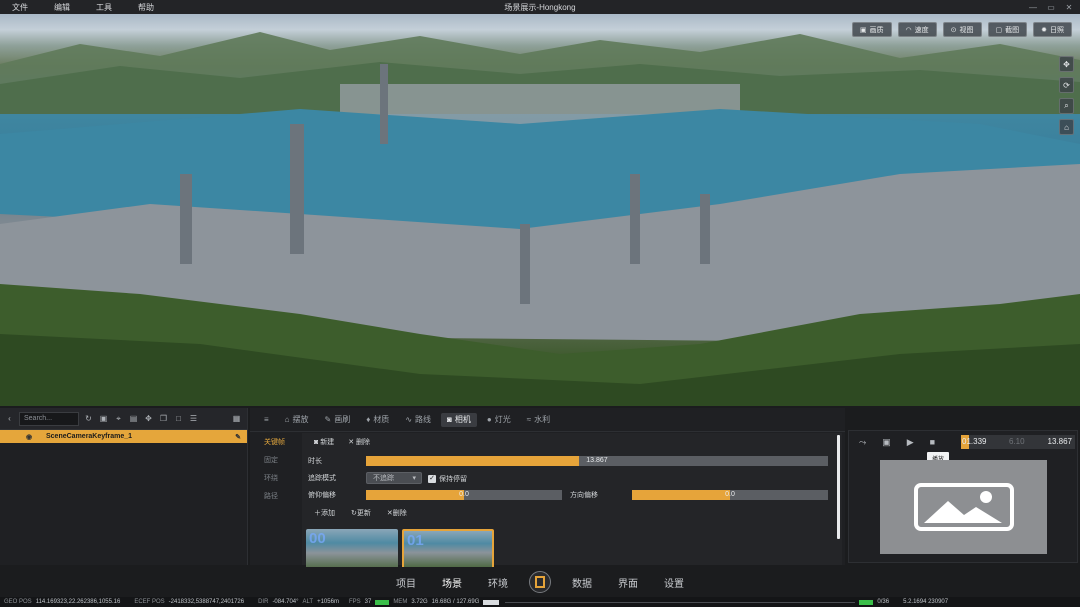  Describe the element at coordinates (674, 582) in the screenshot. I see `nav-settings: 设置` at that location.